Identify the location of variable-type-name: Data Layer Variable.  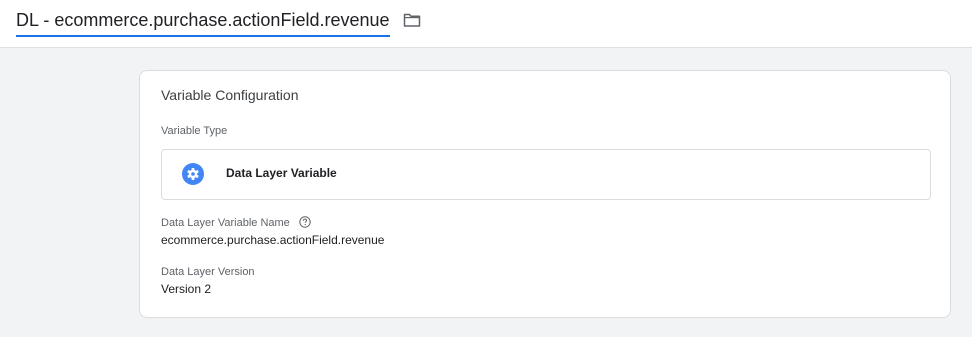
(281, 173).